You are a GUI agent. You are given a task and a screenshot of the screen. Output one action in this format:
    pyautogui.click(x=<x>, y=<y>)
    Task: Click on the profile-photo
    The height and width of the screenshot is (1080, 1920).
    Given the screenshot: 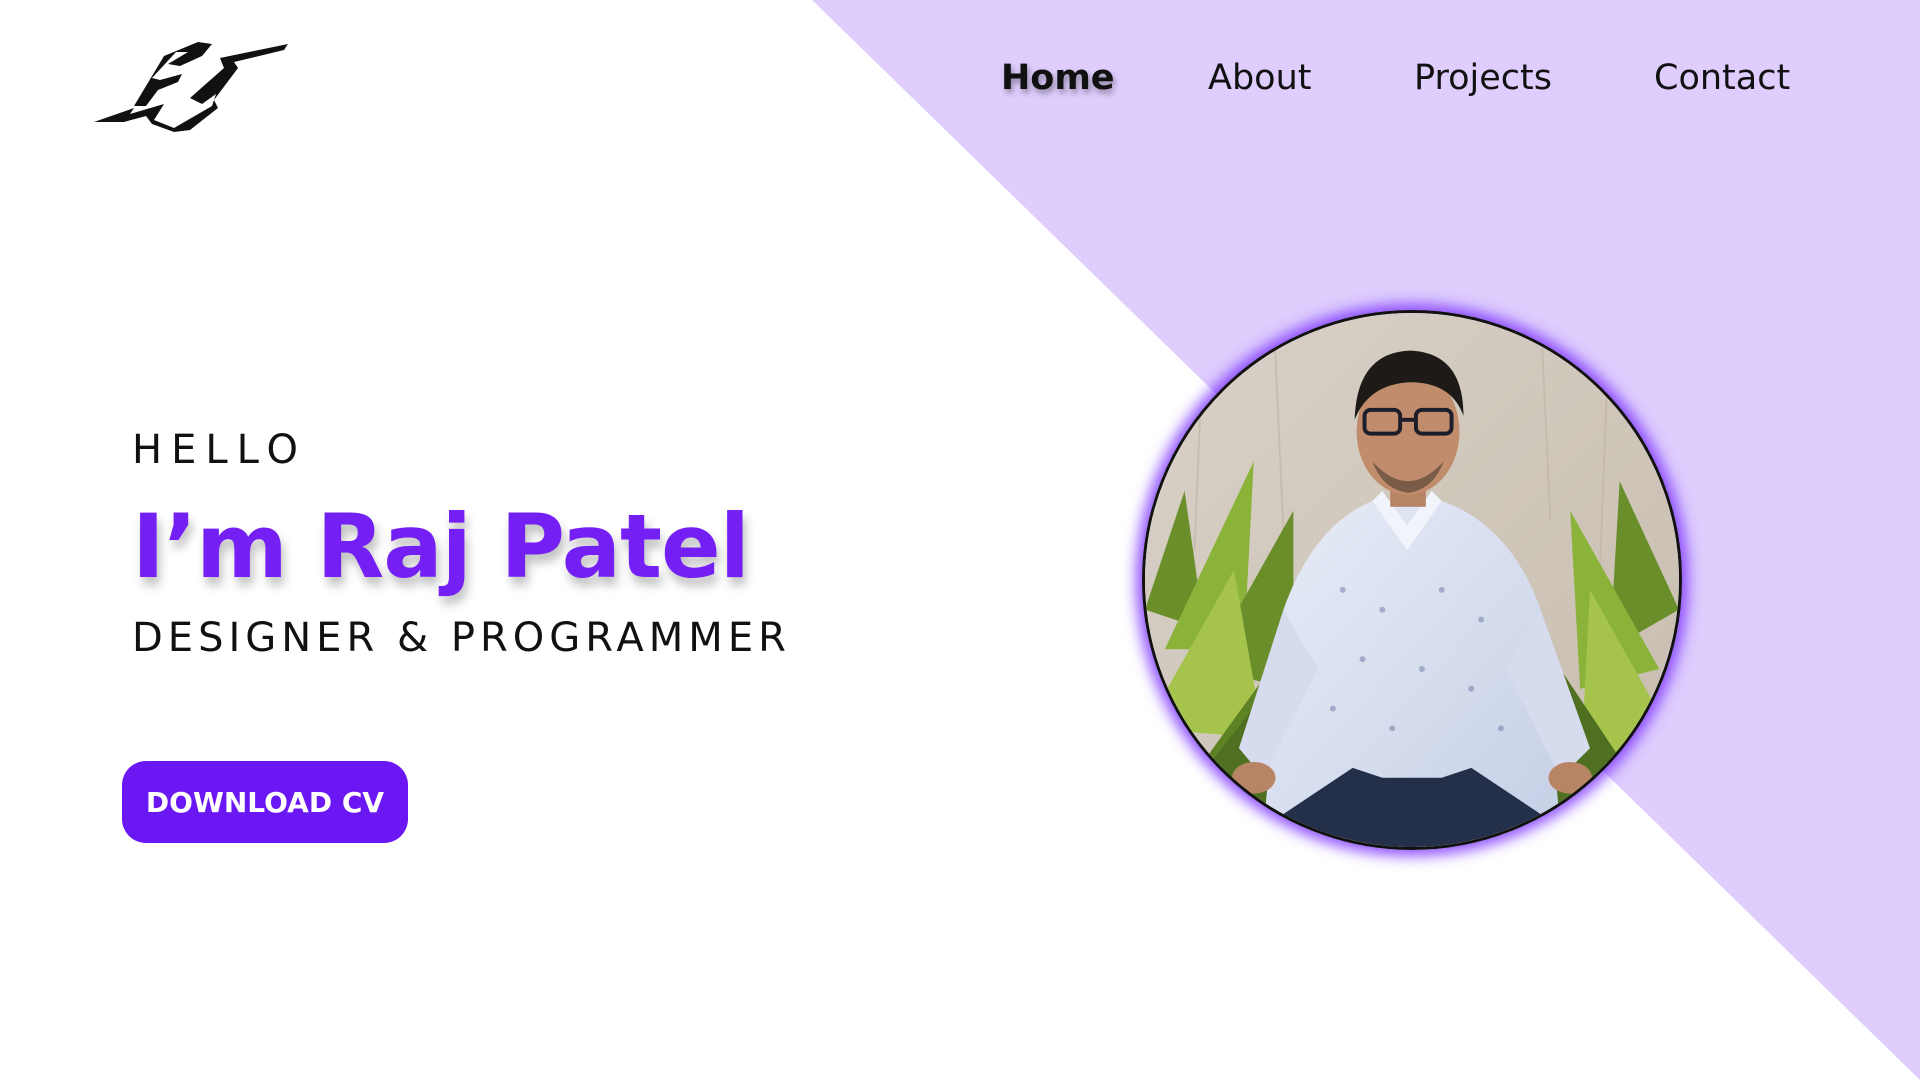 What is the action you would take?
    pyautogui.click(x=1412, y=580)
    